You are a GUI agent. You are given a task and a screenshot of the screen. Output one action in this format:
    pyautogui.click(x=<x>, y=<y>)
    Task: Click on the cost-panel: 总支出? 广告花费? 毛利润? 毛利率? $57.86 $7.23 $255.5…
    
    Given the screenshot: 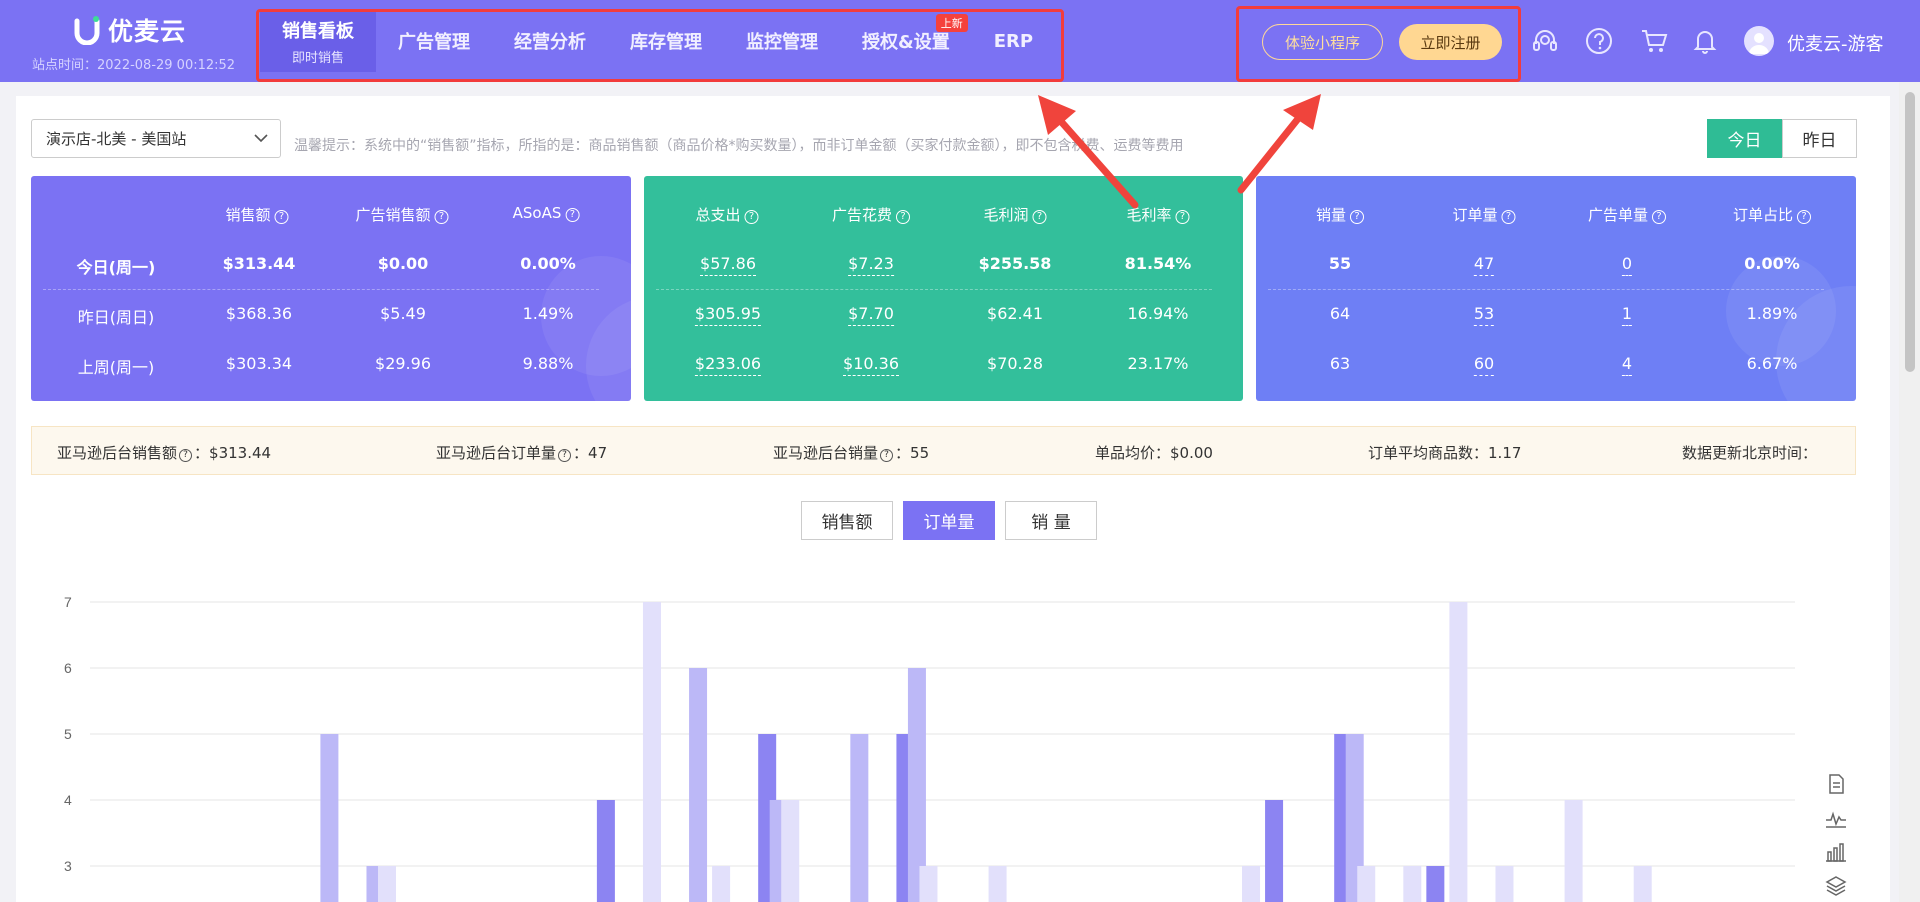 What is the action you would take?
    pyautogui.click(x=943, y=288)
    